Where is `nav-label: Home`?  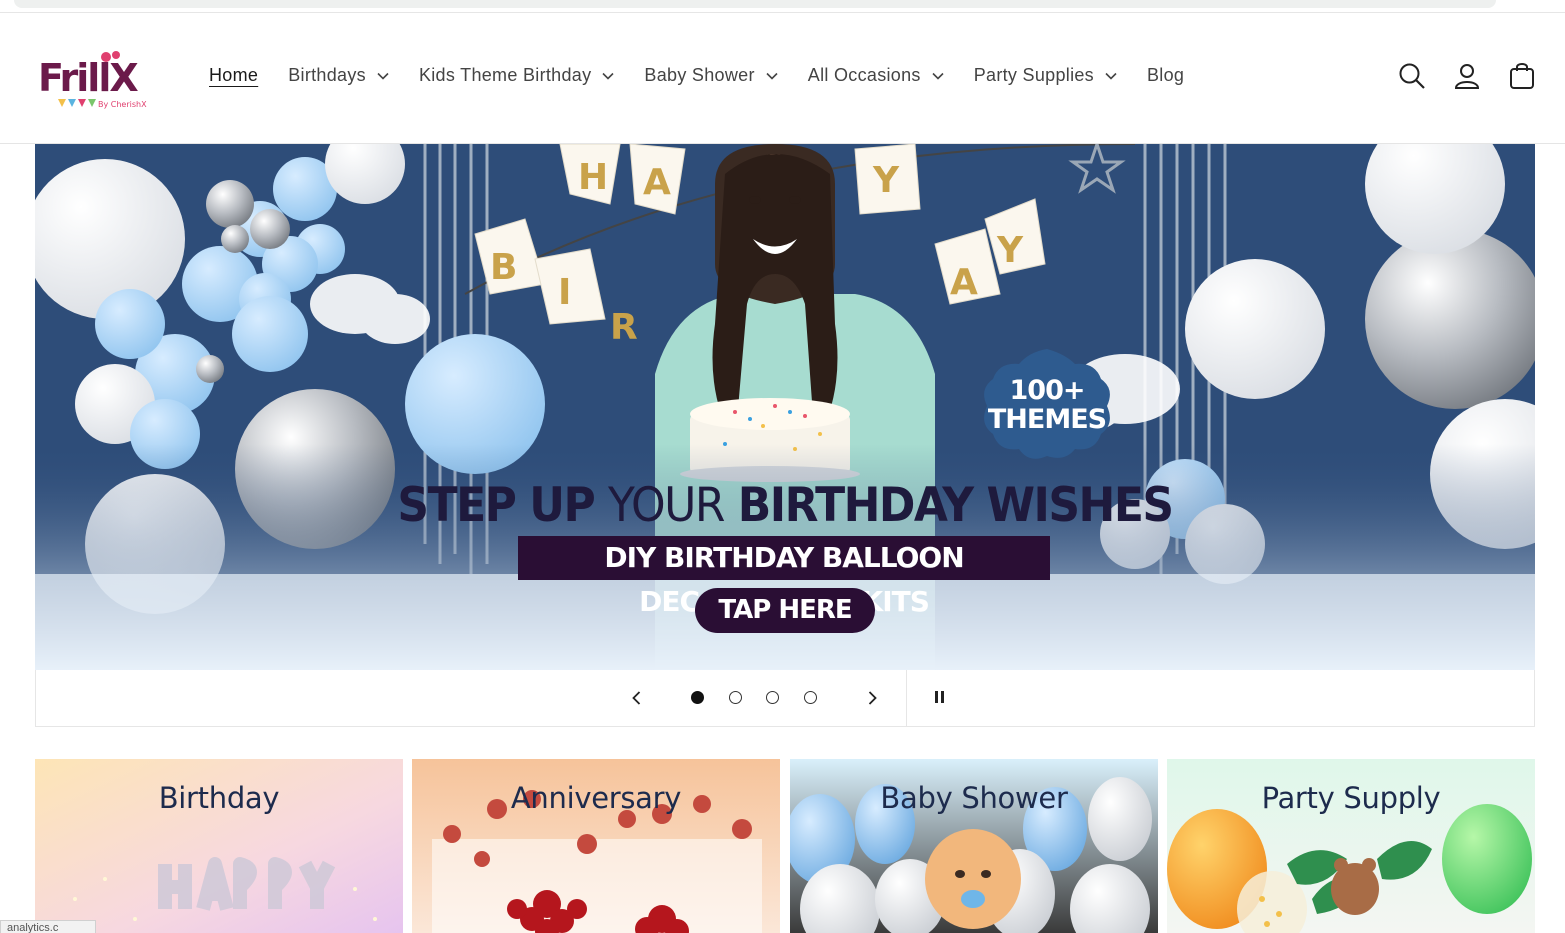 nav-label: Home is located at coordinates (234, 75).